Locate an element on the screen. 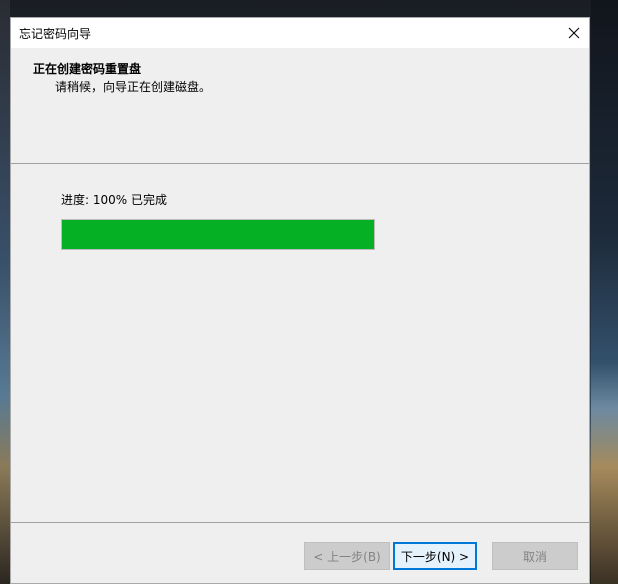  footer-divider is located at coordinates (300, 522).